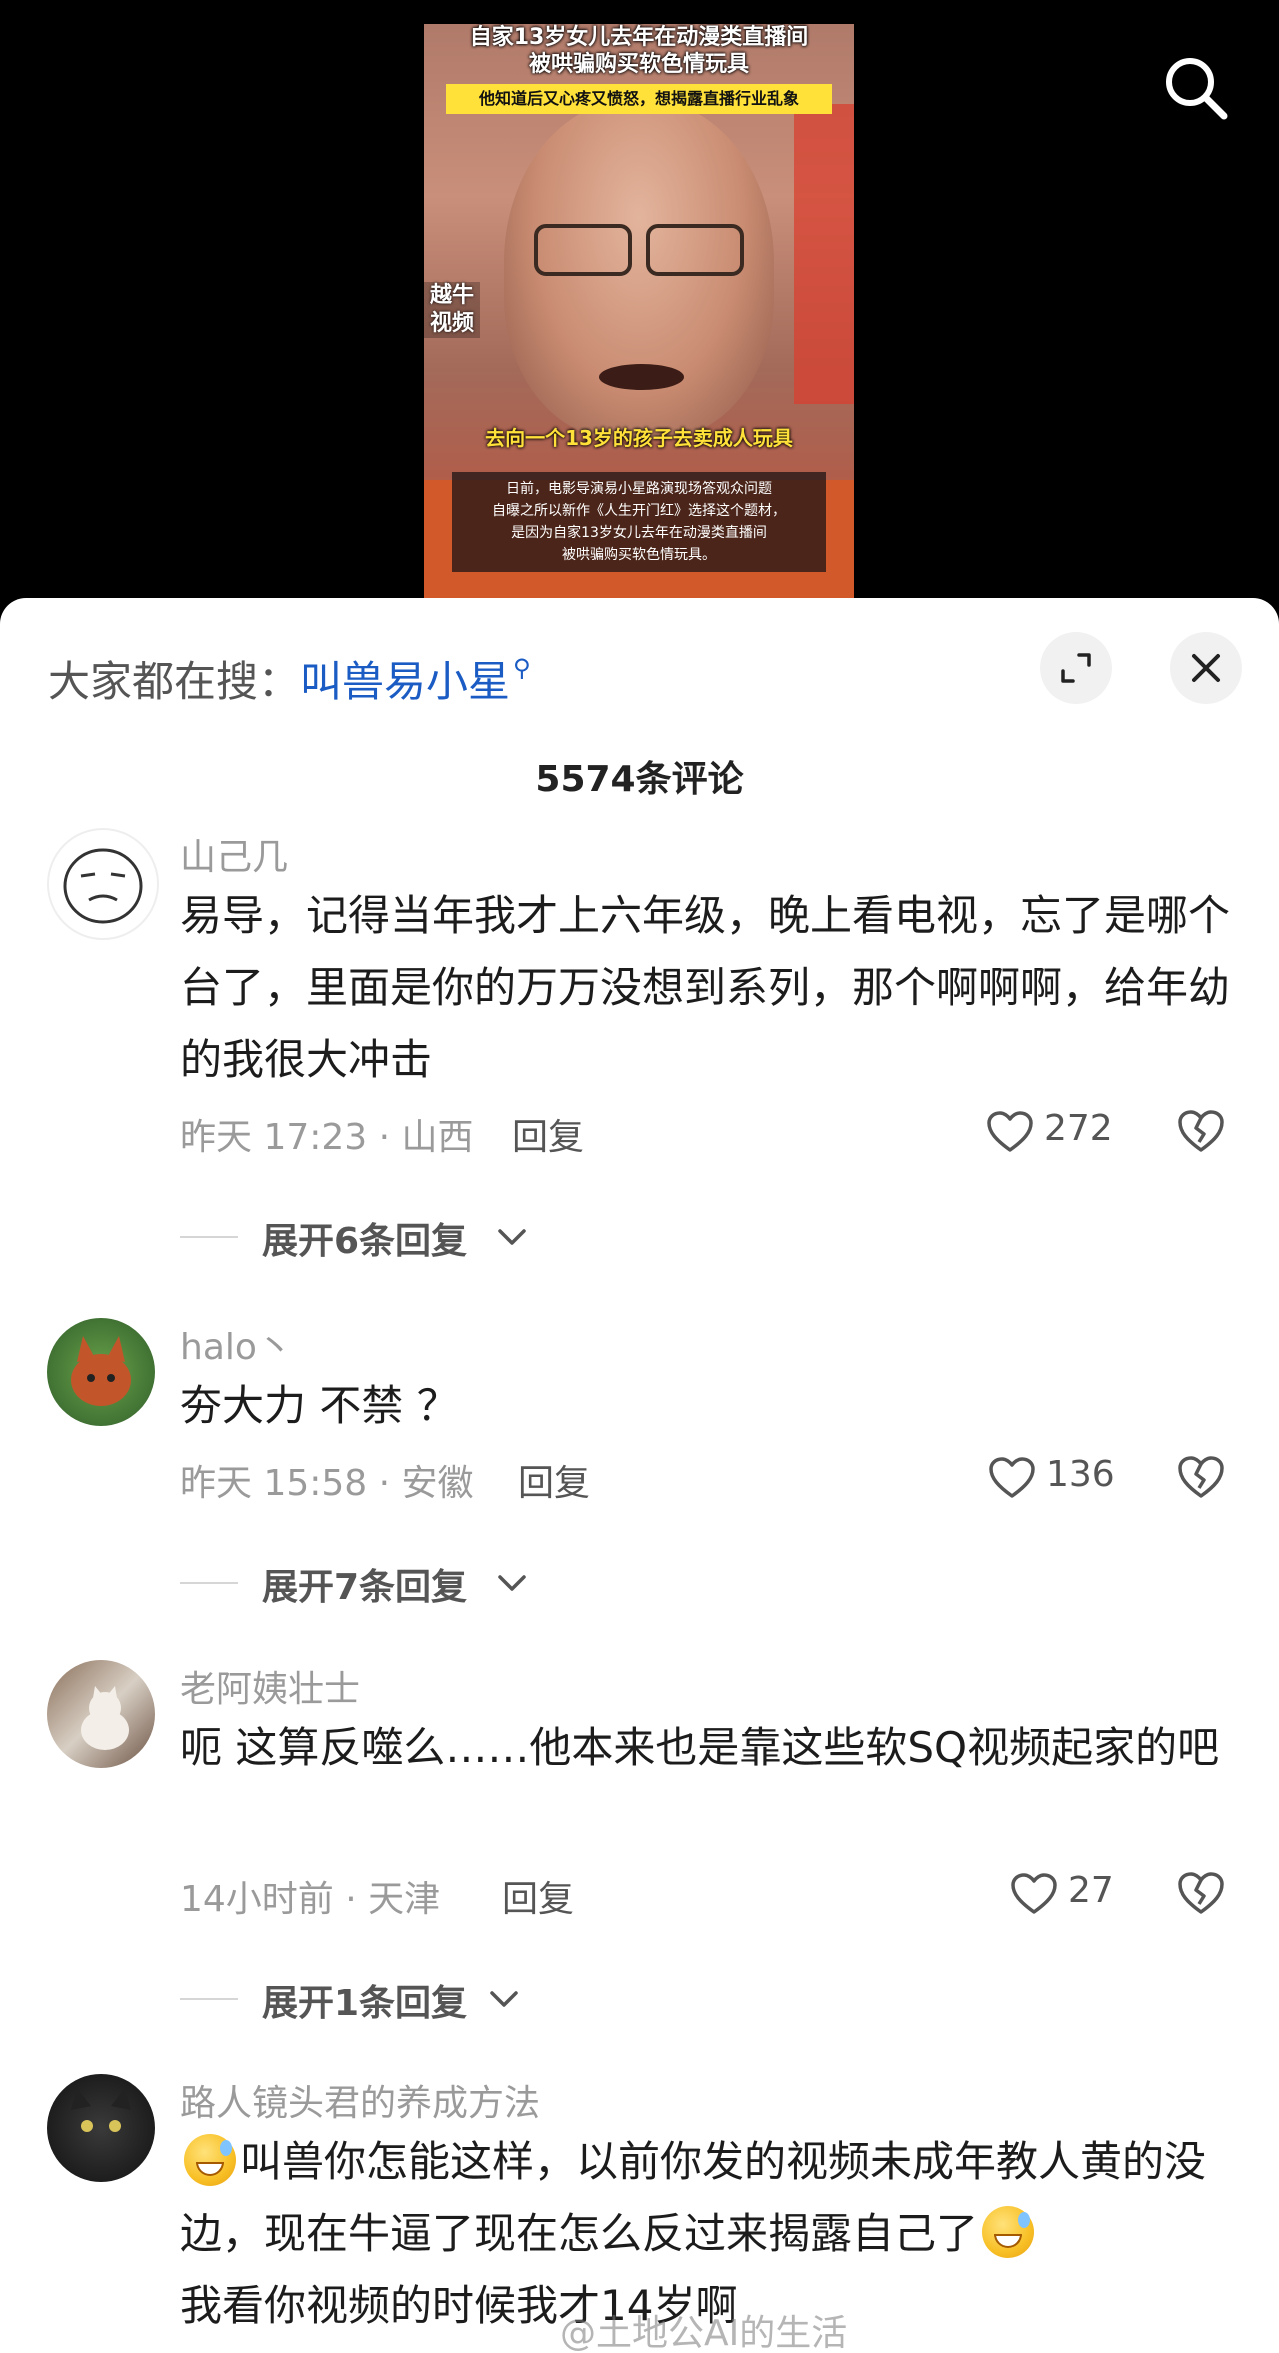 This screenshot has width=1279, height=2353. I want to click on video-caption: 去向一个13岁的孩子去卖成人玩具, so click(639, 438).